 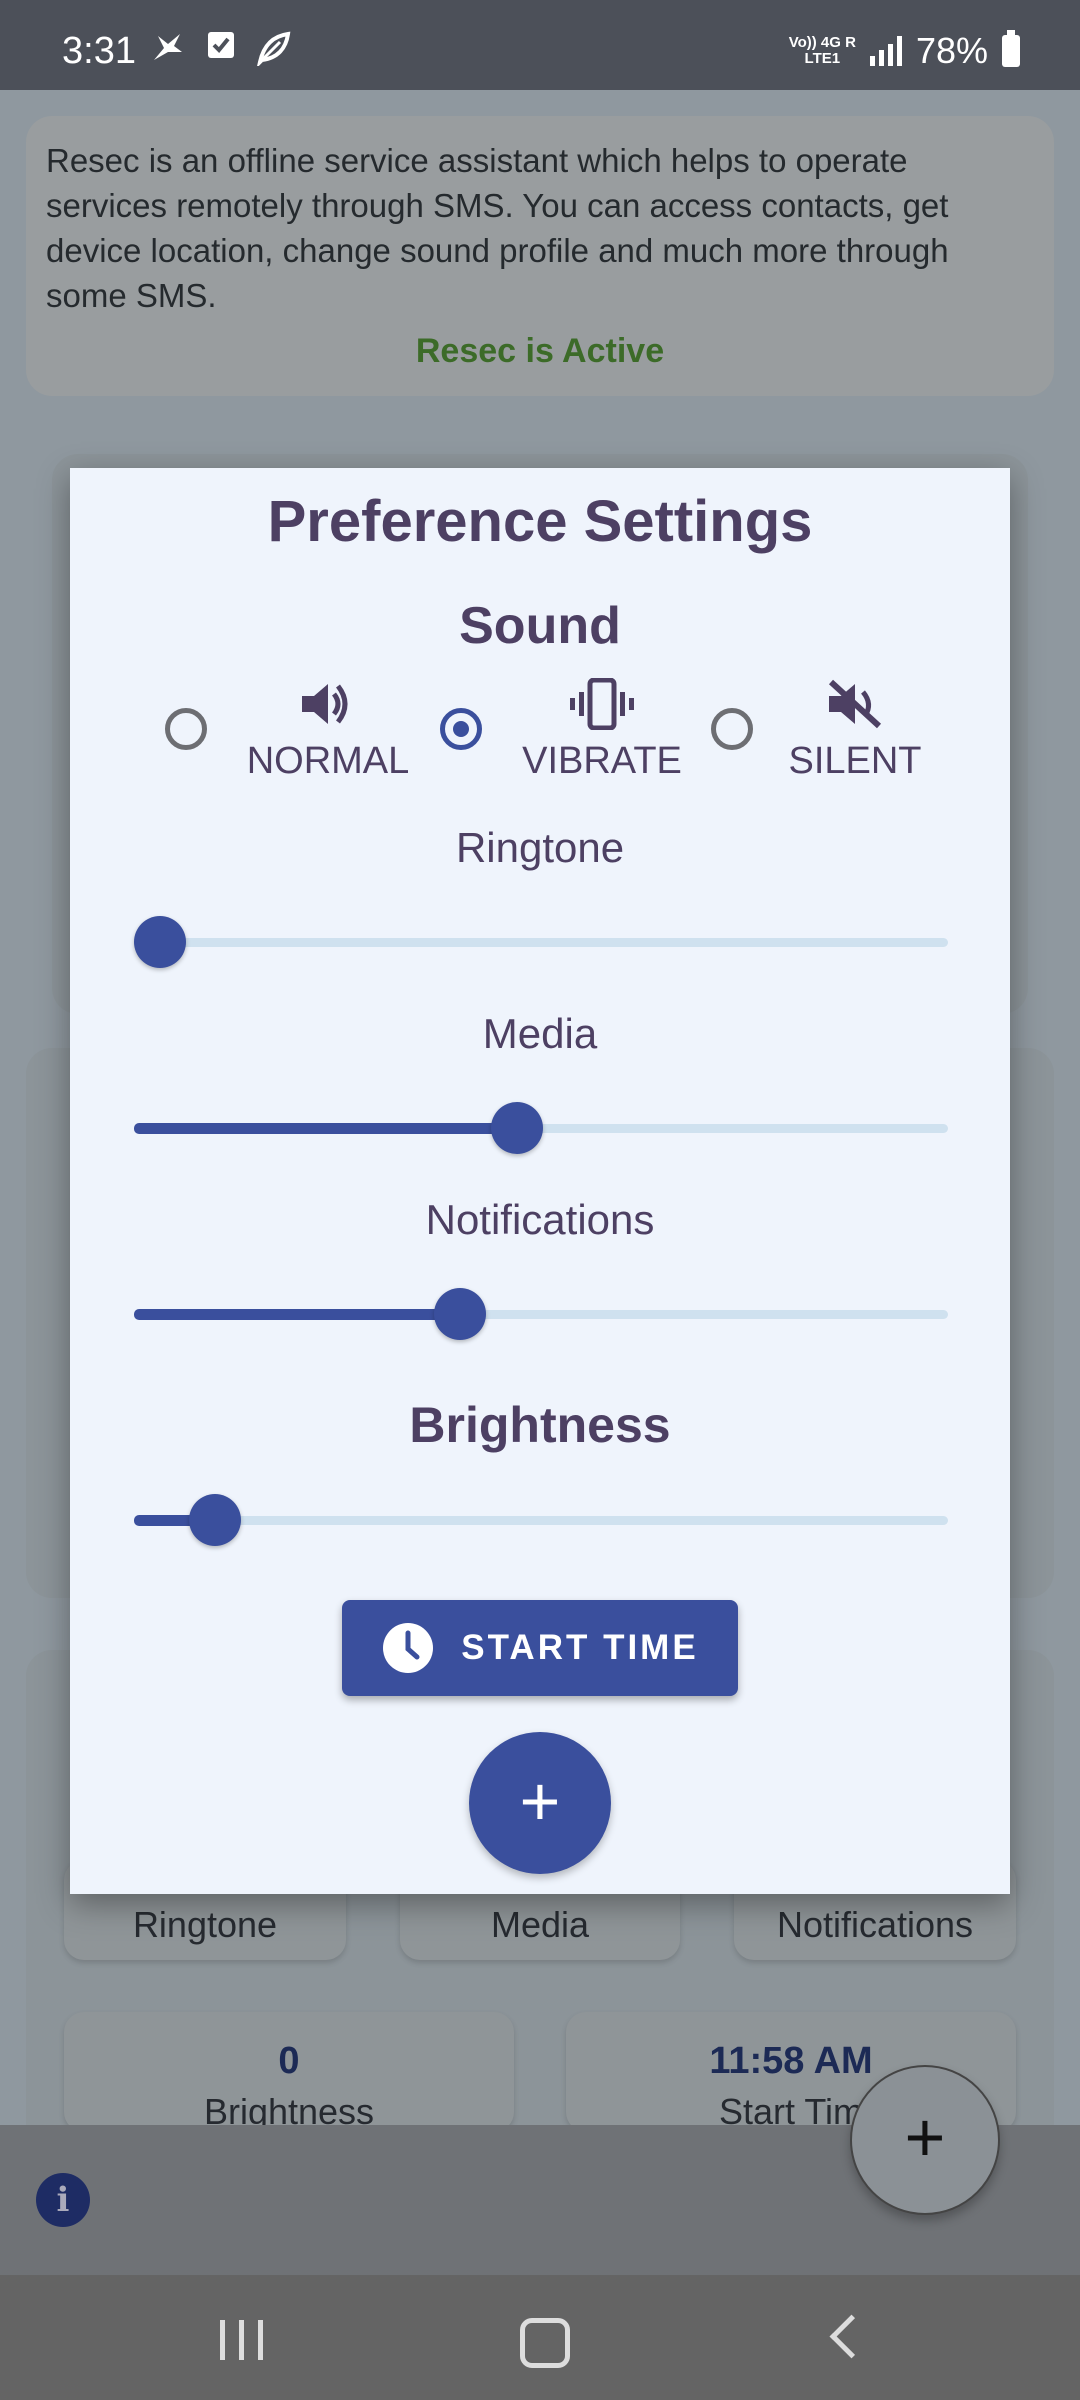 I want to click on system-nav-bar, so click(x=540, y=2337).